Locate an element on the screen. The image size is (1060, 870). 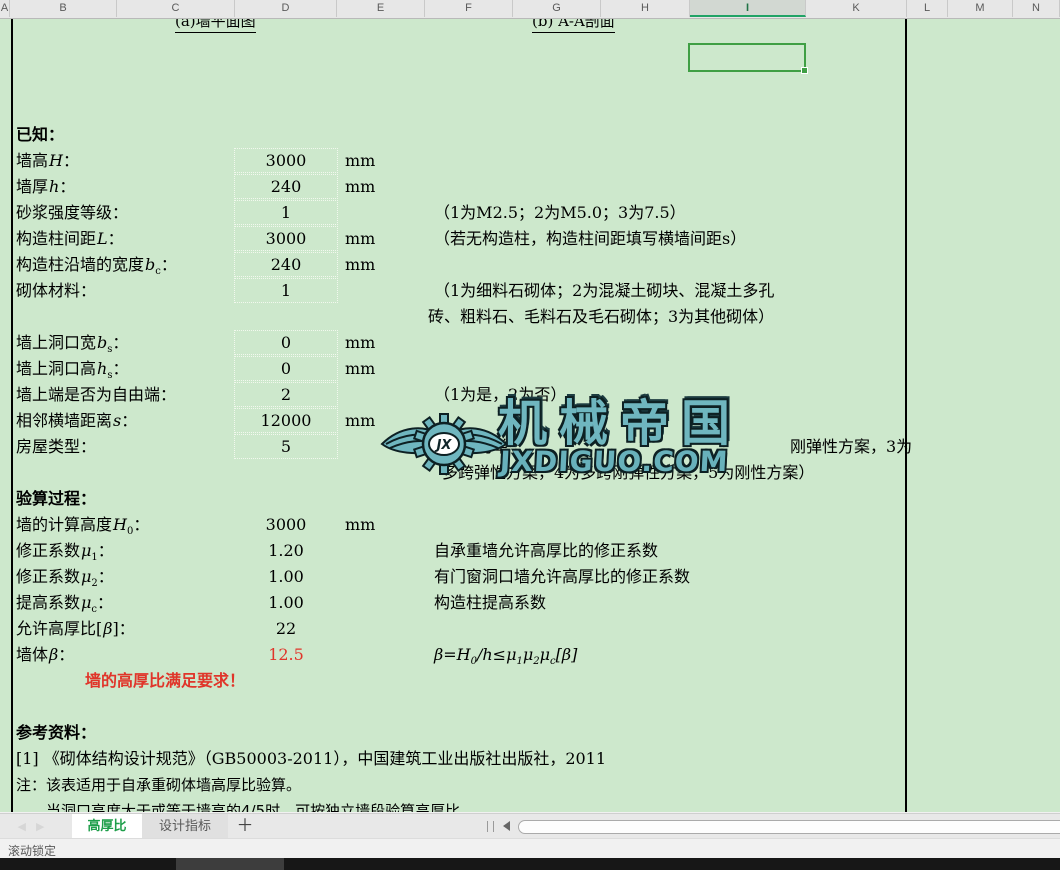
mu1-value: 1.20 is located at coordinates (286, 551).